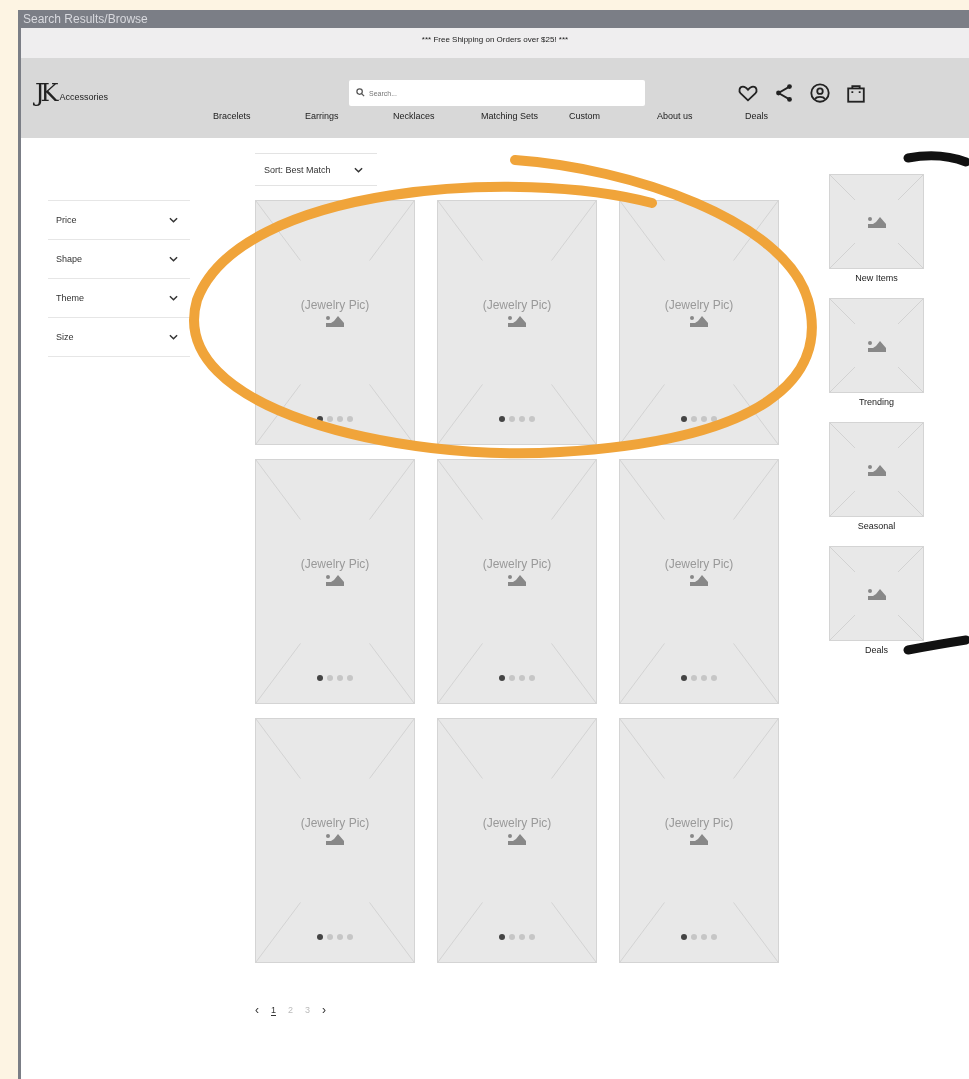 This screenshot has width=969, height=1079. Describe the element at coordinates (495, 43) in the screenshot. I see `shipping-banner: *** Free Shipping on Orders over $25! ***` at that location.